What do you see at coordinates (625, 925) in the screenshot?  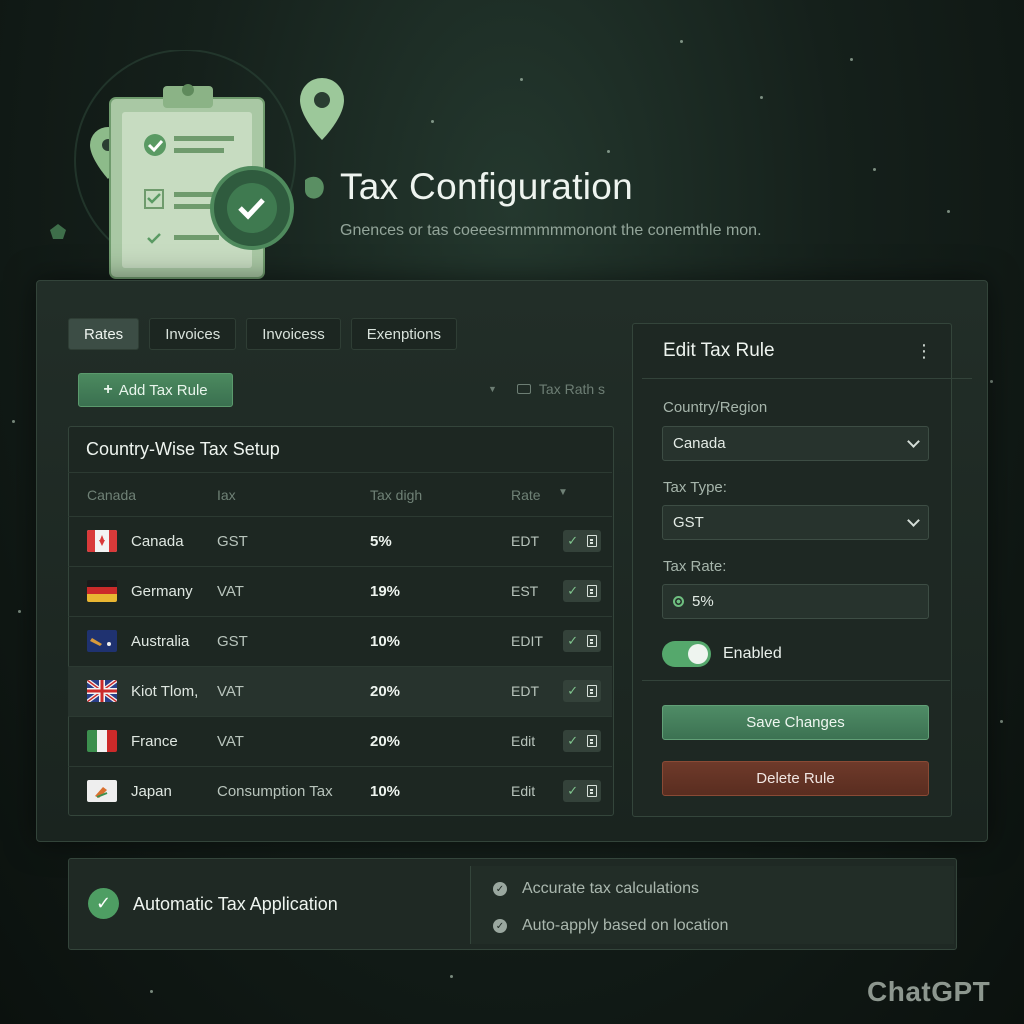 I see `feature-item: Auto-apply based on location` at bounding box center [625, 925].